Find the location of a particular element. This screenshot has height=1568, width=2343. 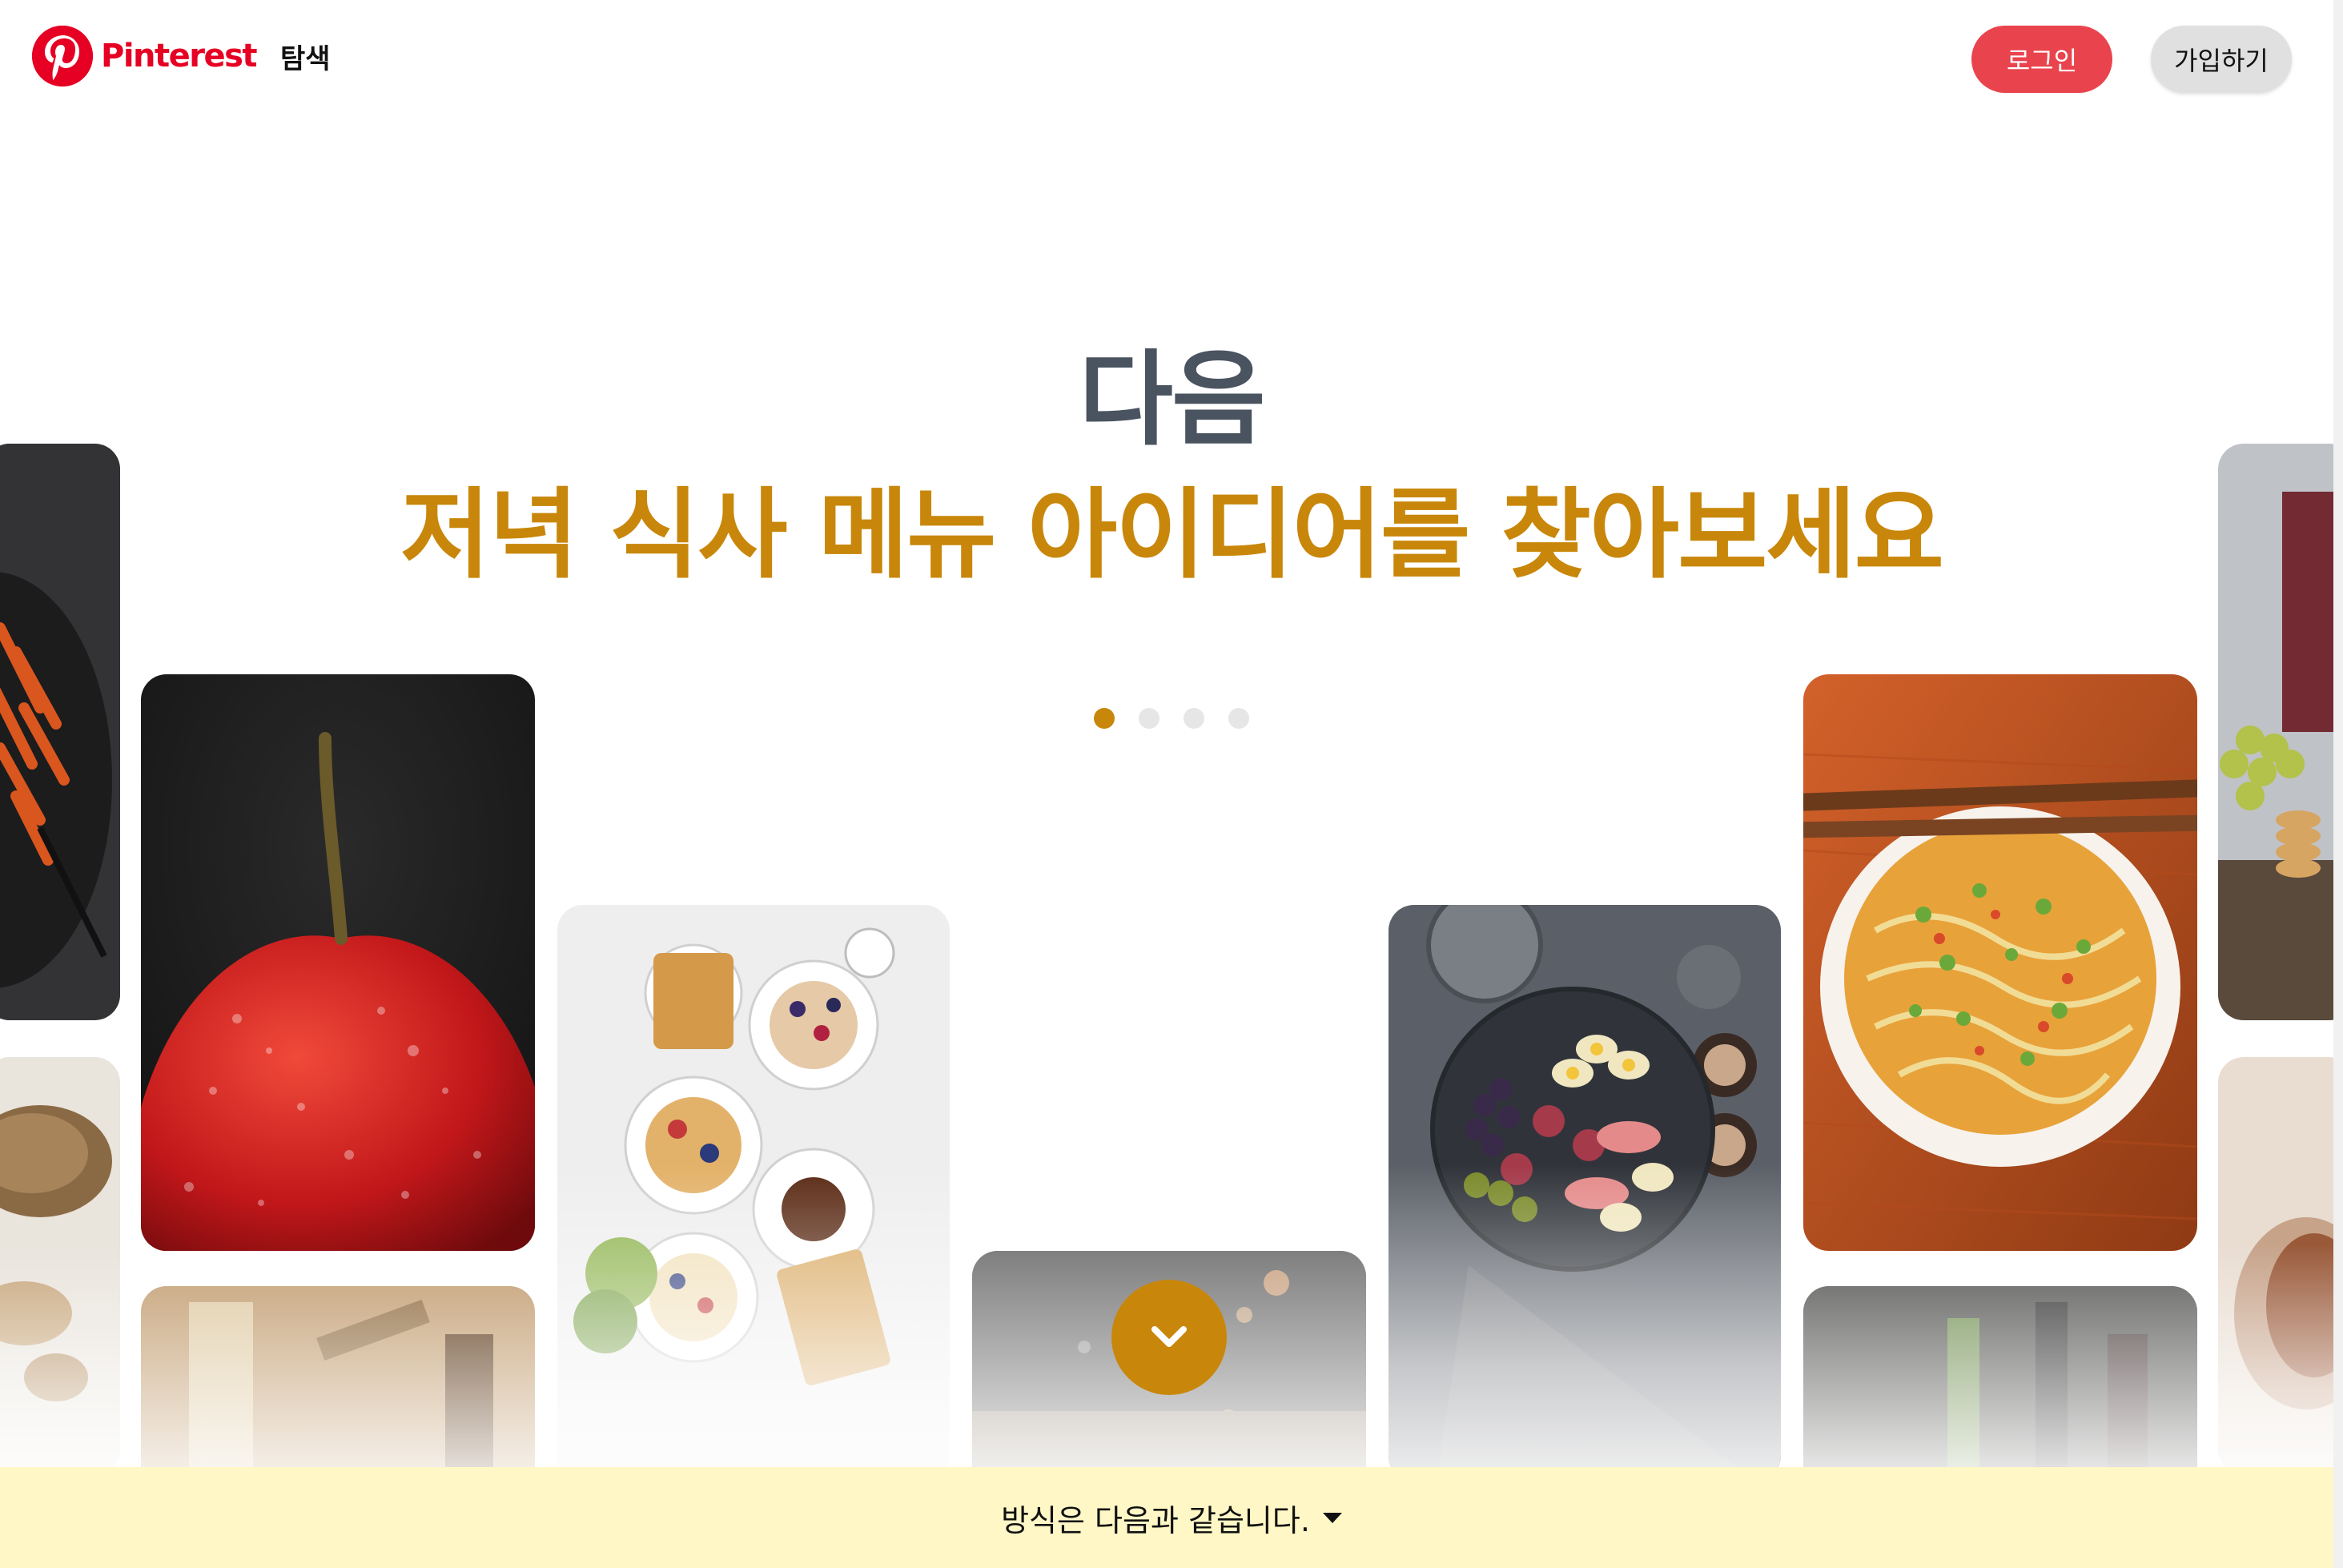

pin-image-drinks is located at coordinates (338, 1390).